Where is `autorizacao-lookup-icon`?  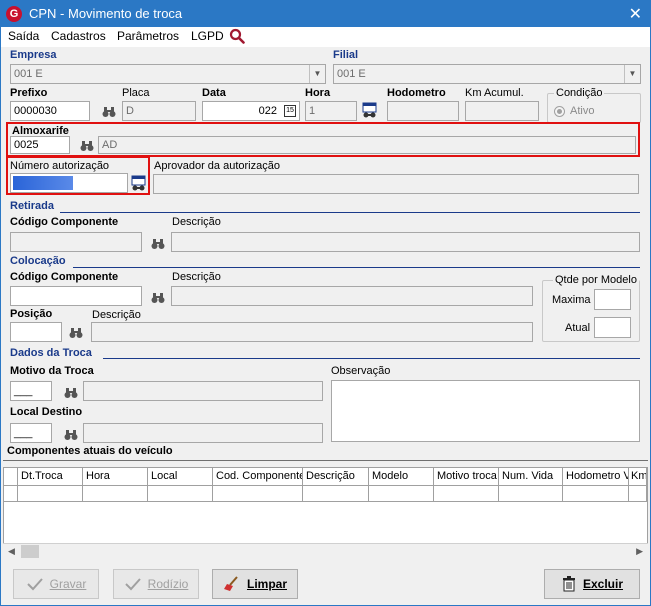
autorizacao-lookup-icon is located at coordinates (139, 183).